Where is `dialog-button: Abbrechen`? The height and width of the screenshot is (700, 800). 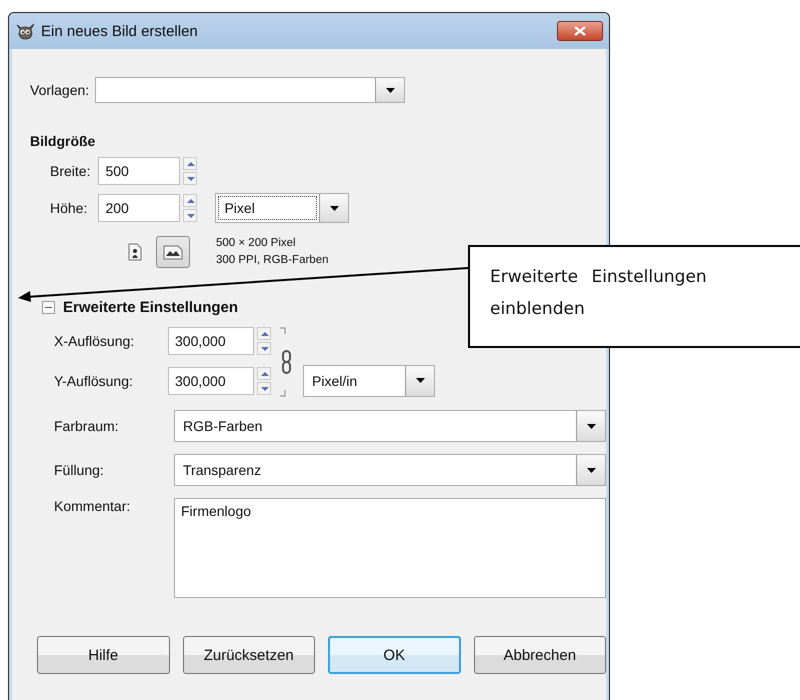 dialog-button: Abbrechen is located at coordinates (540, 655).